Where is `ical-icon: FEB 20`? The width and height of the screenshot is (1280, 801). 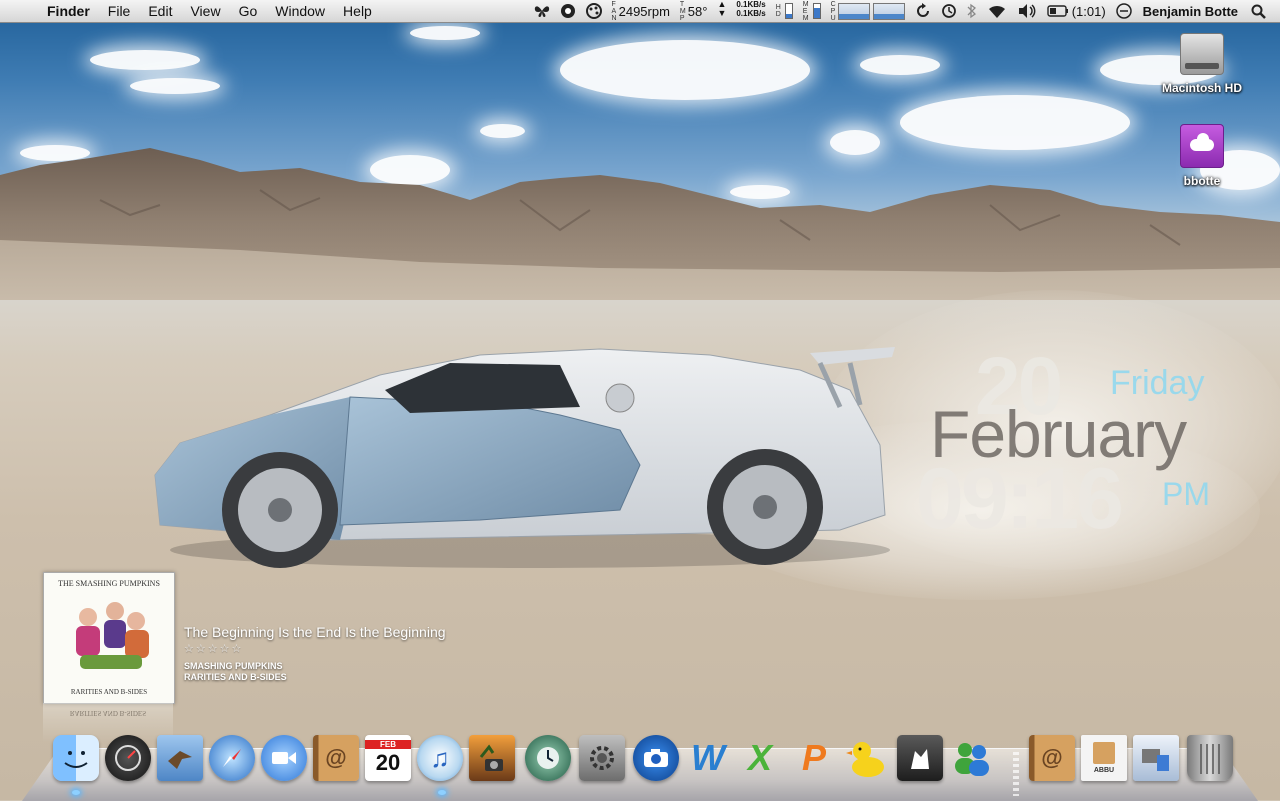 ical-icon: FEB 20 is located at coordinates (388, 758).